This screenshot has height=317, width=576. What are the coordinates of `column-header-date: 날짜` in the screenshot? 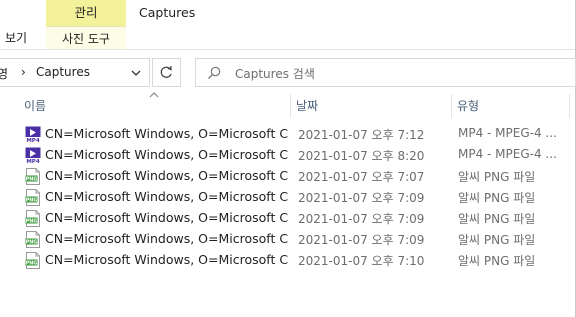 It's located at (307, 106).